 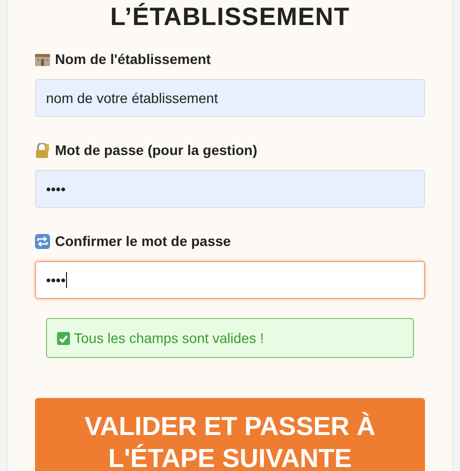 I want to click on field-label: Nom de l'établissement, so click(x=133, y=59).